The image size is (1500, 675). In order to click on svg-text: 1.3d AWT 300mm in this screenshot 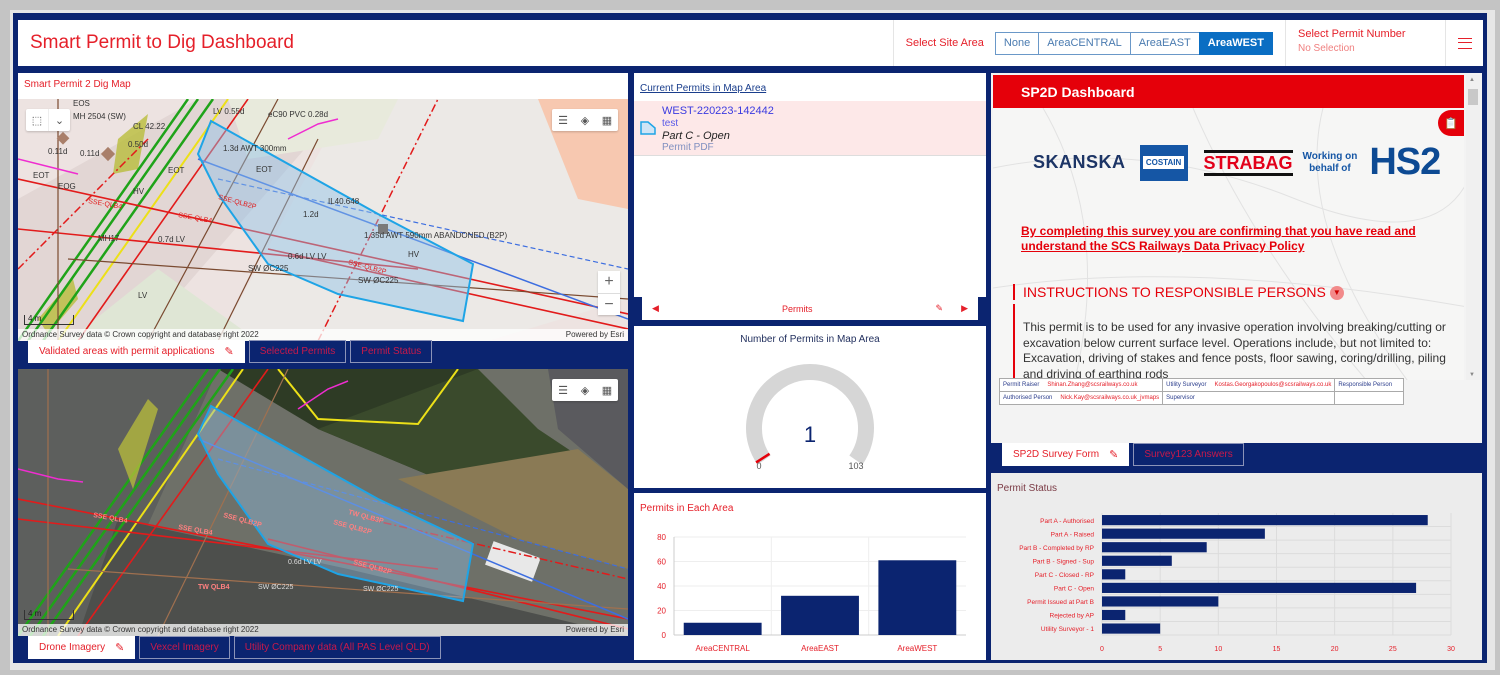, I will do `click(255, 148)`.